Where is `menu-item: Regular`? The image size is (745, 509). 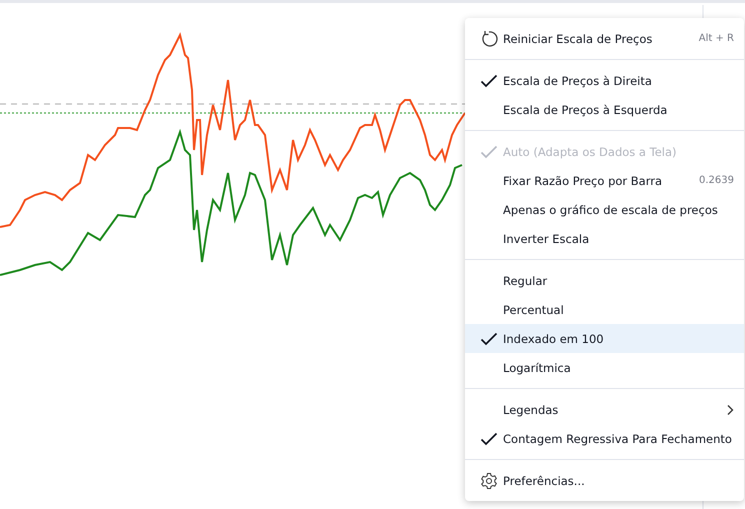 menu-item: Regular is located at coordinates (604, 280).